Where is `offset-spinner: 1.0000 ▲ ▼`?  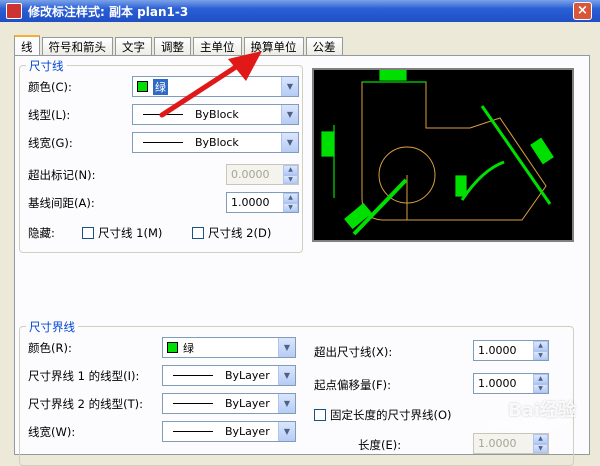 offset-spinner: 1.0000 ▲ ▼ is located at coordinates (511, 383).